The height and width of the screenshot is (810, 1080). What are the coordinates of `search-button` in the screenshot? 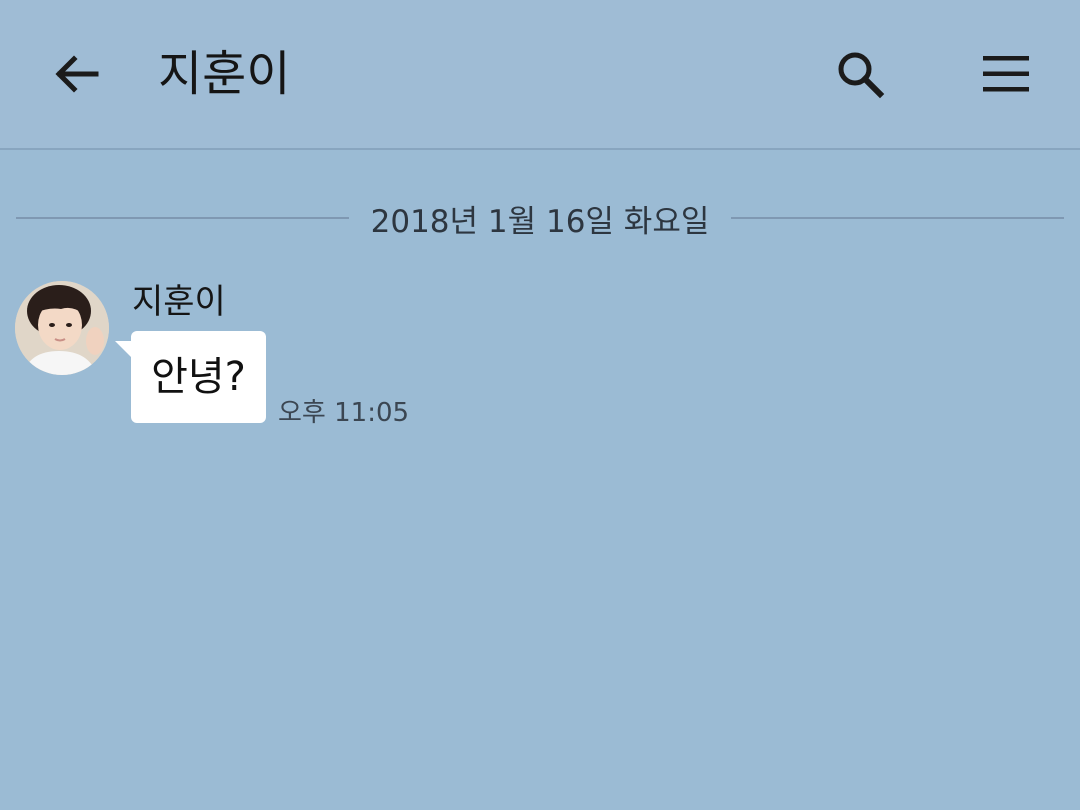 It's located at (860, 74).